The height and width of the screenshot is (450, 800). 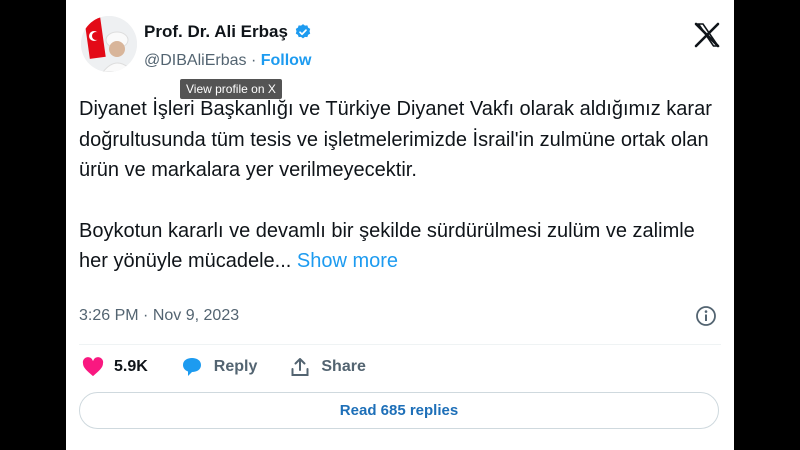 I want to click on tweet-timestamp: 3:26 PM · Nov 9, 2023, so click(x=159, y=316).